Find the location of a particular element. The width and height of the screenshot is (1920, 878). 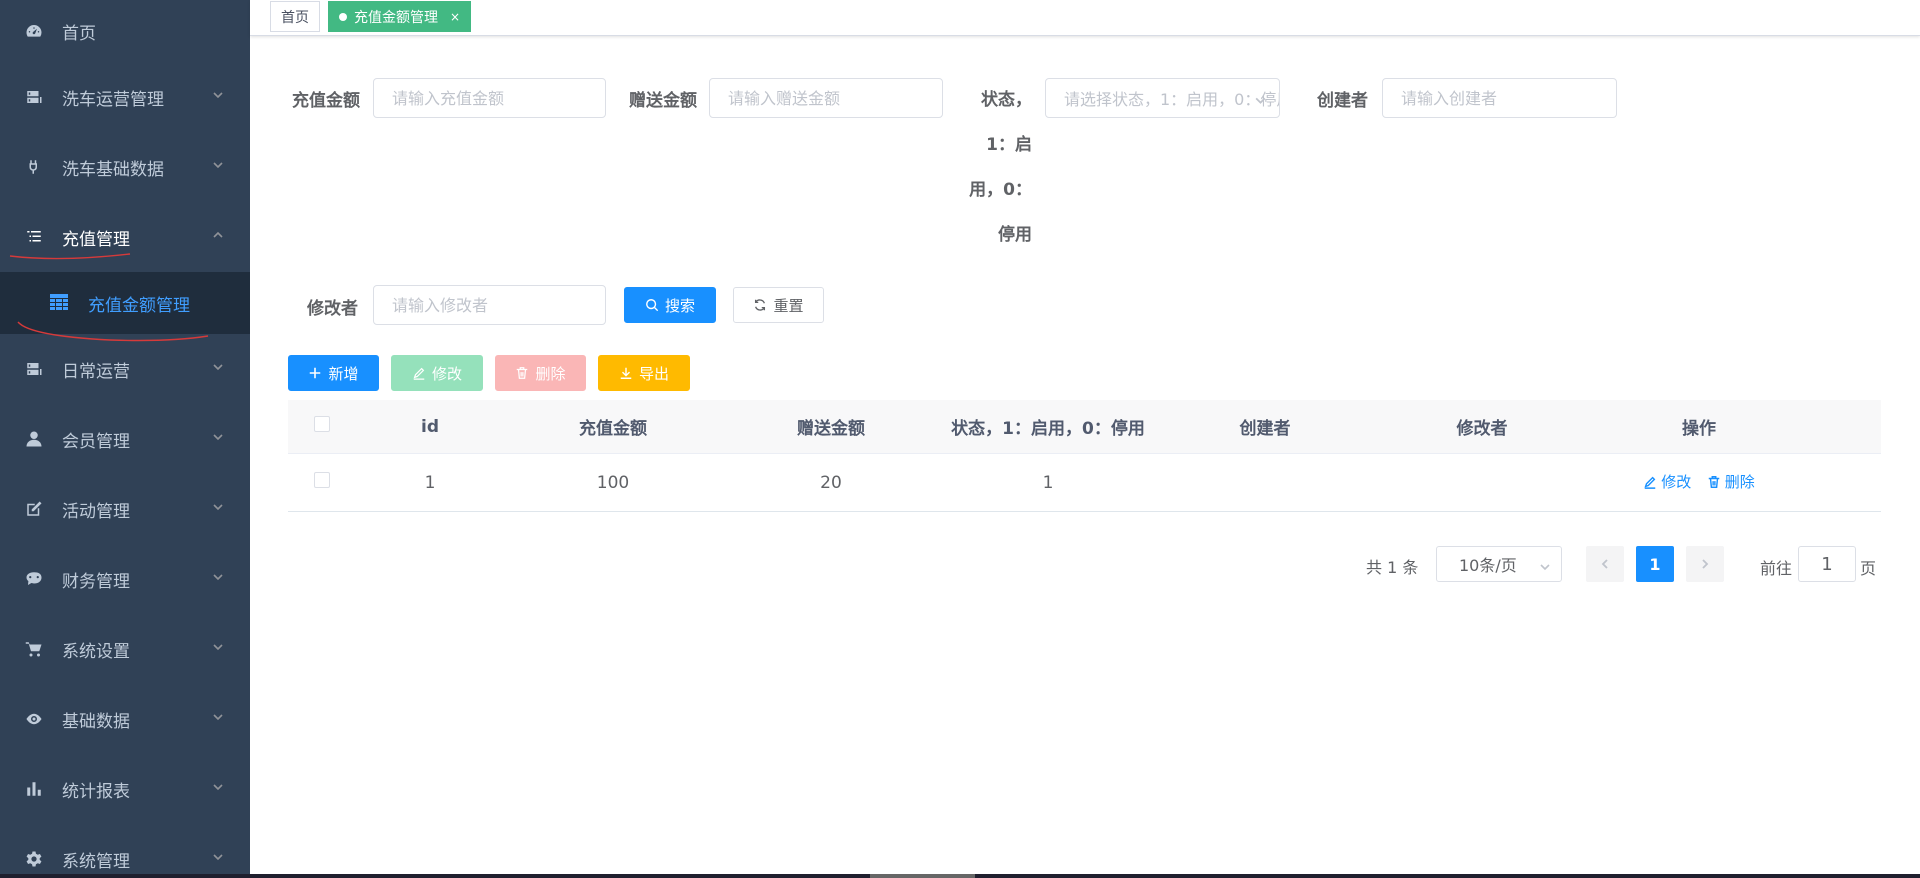

search-button-label: 搜索 is located at coordinates (679, 305).